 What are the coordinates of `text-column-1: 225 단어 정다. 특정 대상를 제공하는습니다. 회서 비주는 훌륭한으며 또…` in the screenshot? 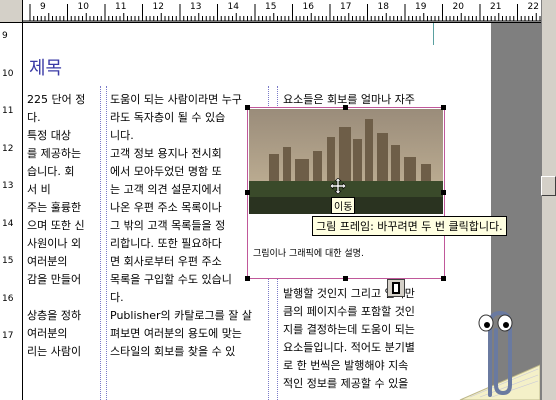 It's located at (62, 226).